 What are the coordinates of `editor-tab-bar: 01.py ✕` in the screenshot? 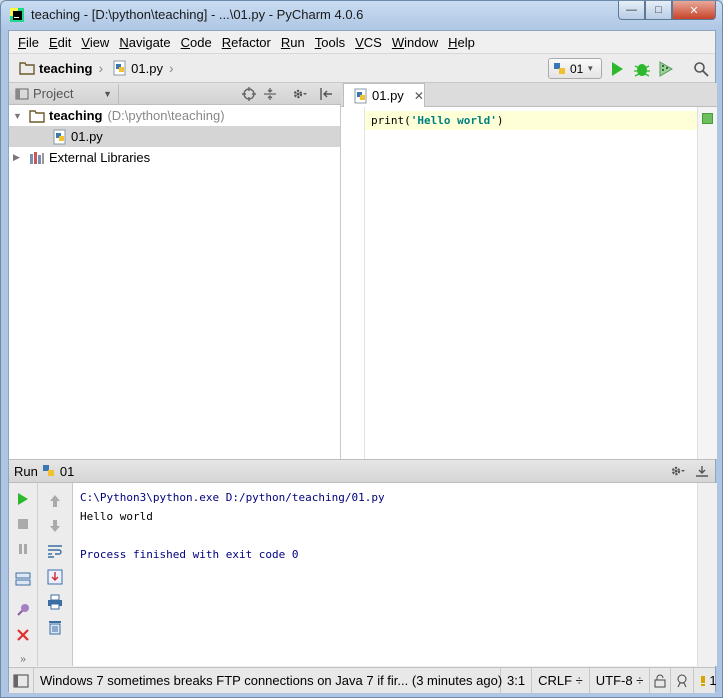 It's located at (529, 95).